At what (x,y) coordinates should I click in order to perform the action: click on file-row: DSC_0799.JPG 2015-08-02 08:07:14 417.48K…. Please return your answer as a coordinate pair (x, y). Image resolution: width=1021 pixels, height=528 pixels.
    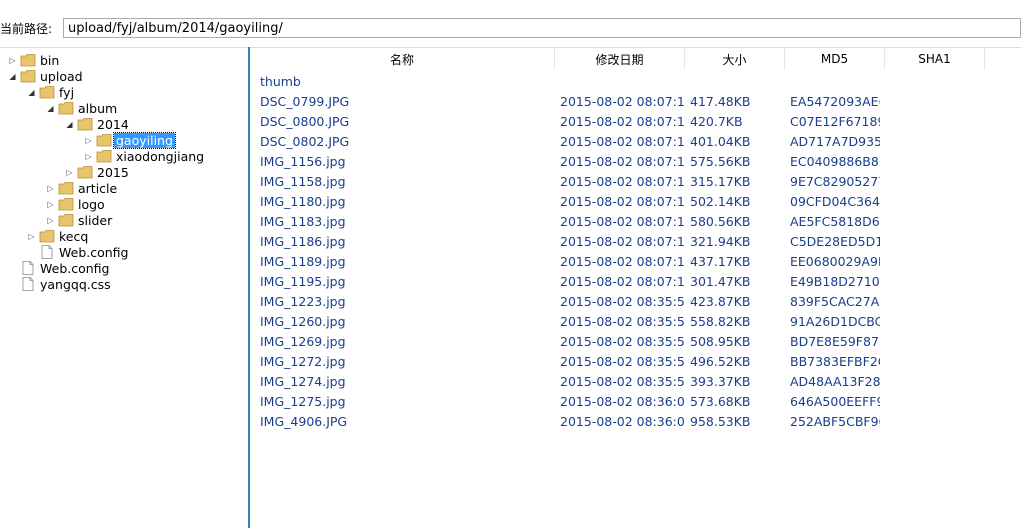
    Looking at the image, I should click on (635, 102).